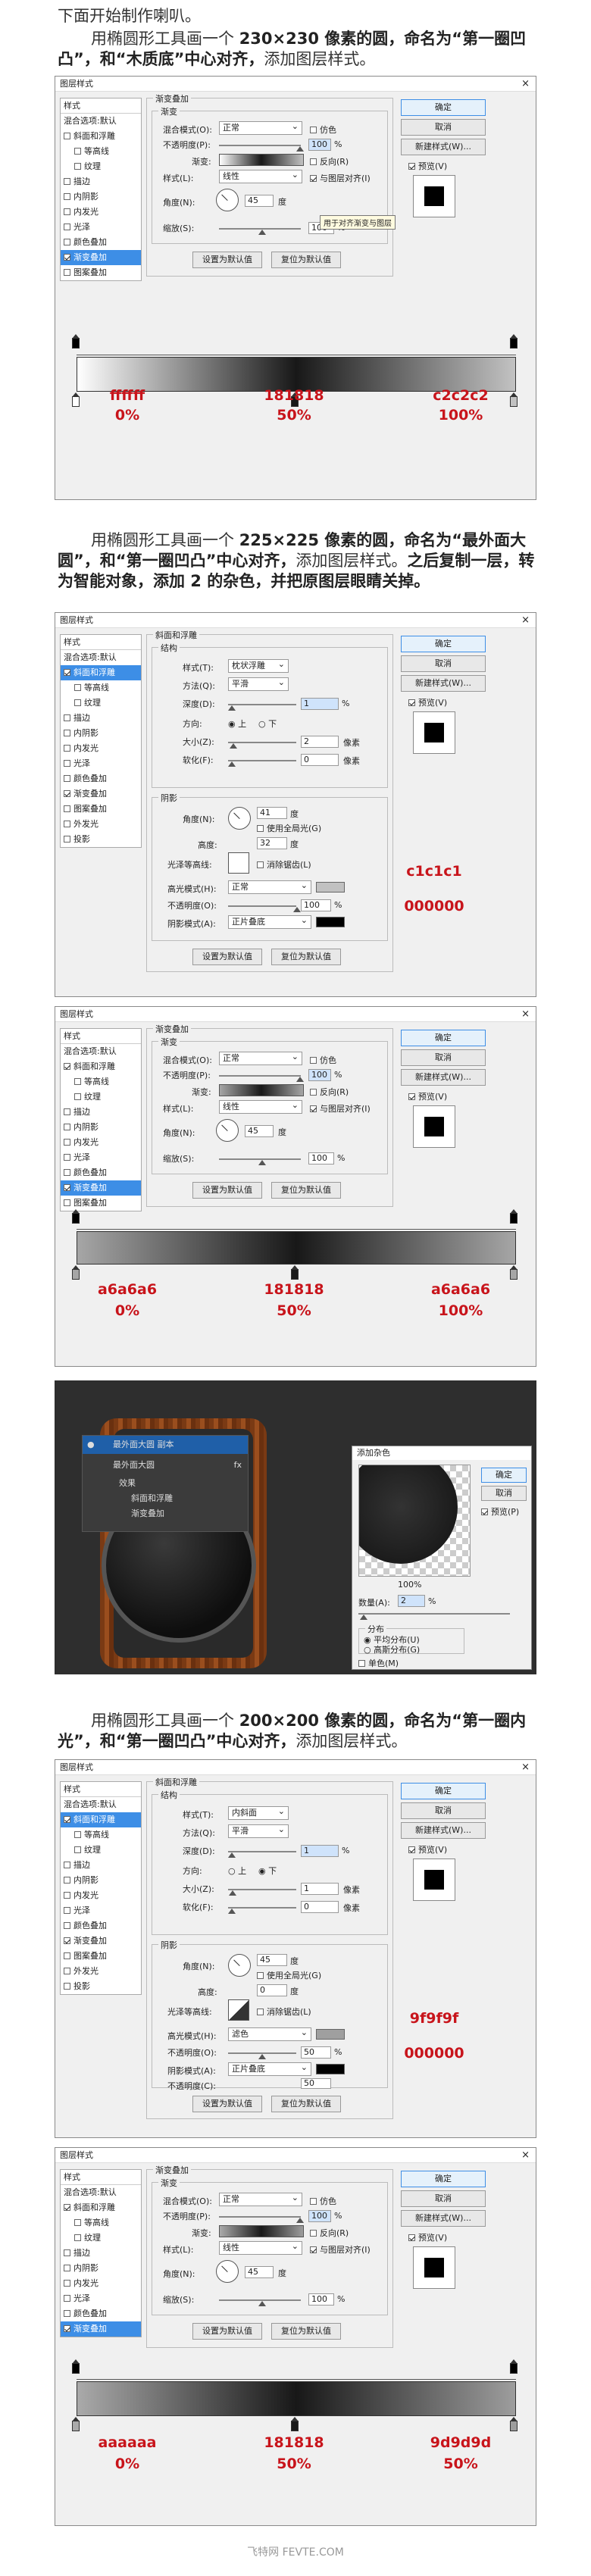  Describe the element at coordinates (267, 1871) in the screenshot. I see `direction-down-radio: ◉ 下` at that location.